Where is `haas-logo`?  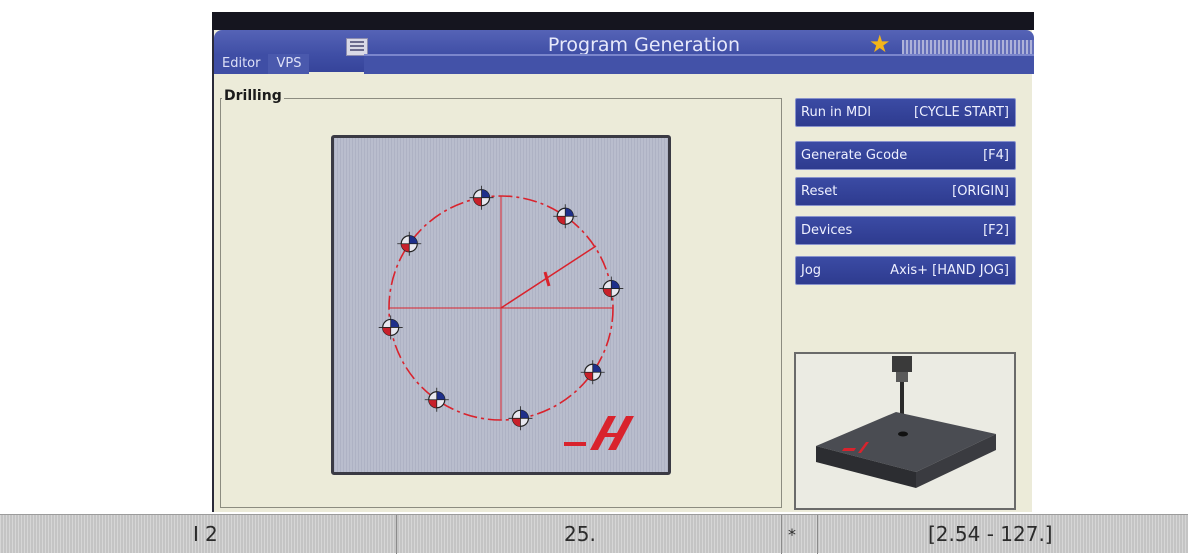 haas-logo is located at coordinates (599, 433).